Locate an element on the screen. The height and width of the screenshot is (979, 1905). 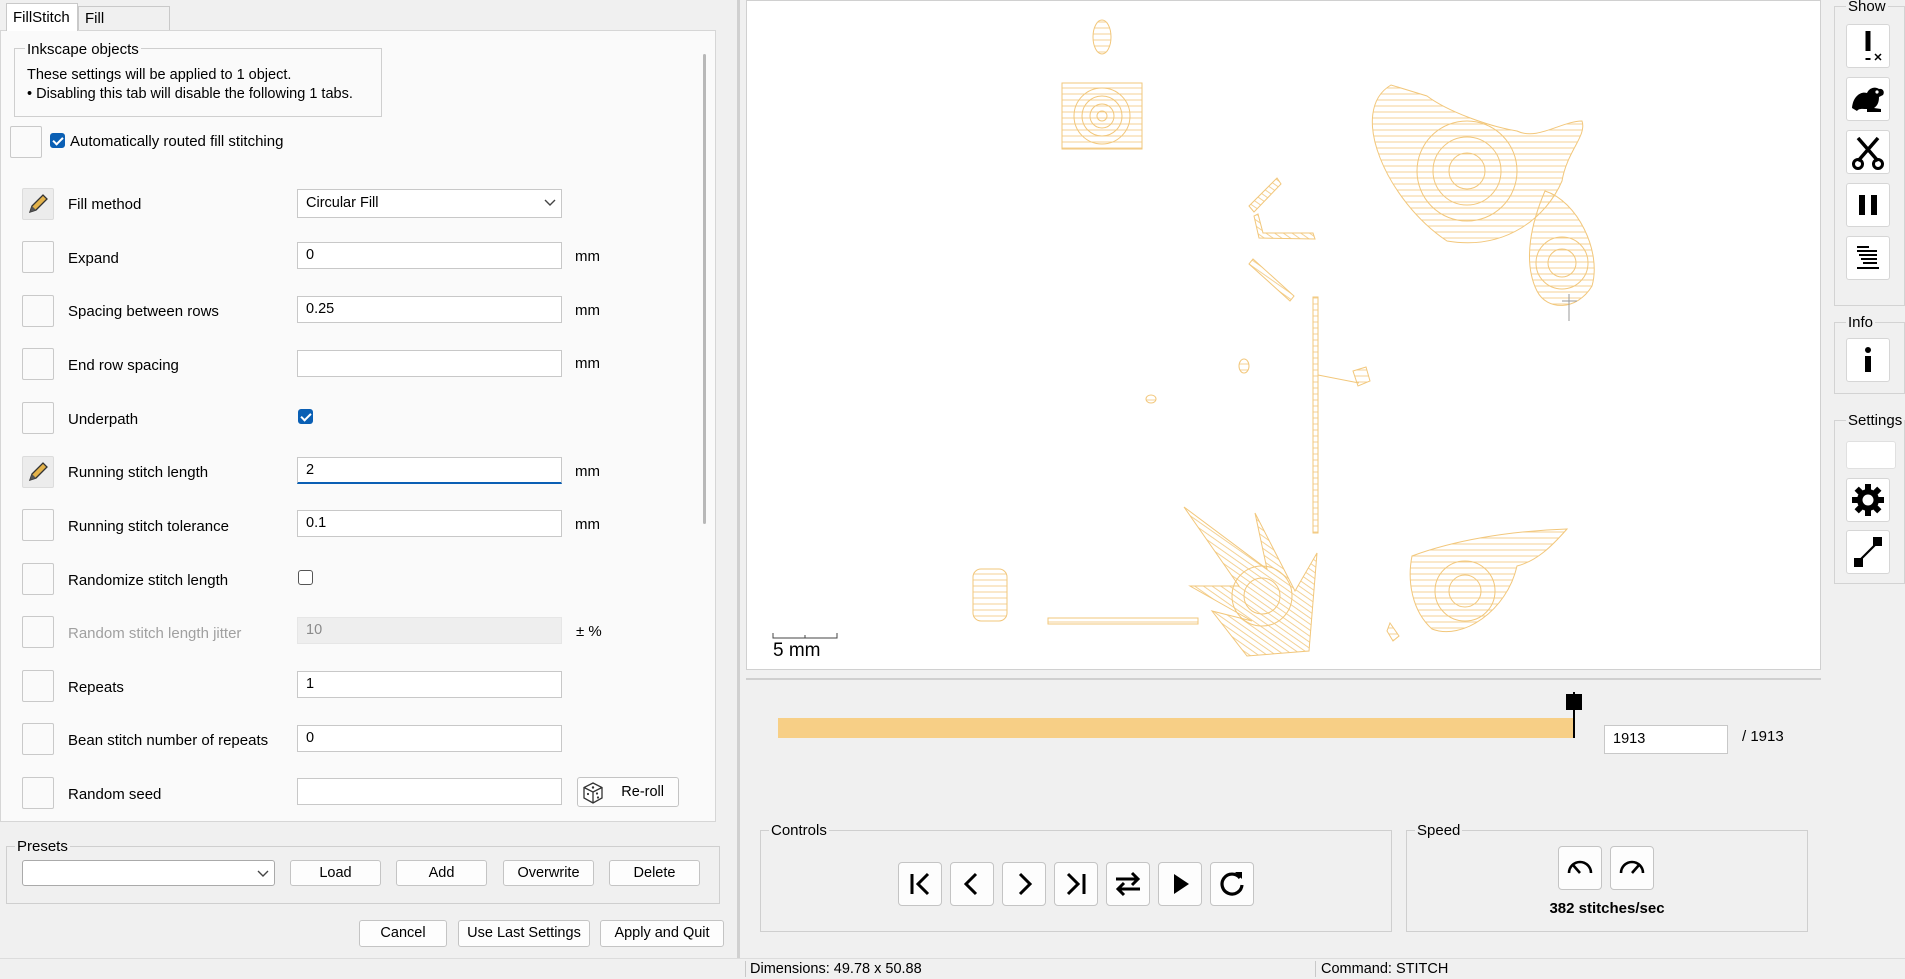
toggle-color-changes-button is located at coordinates (1868, 258).